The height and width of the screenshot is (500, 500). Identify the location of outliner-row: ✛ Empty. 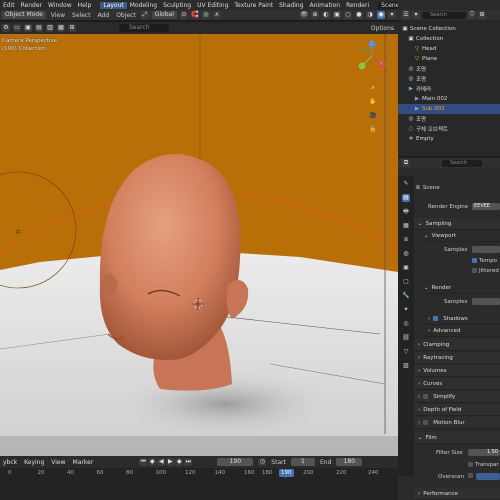
(449, 139).